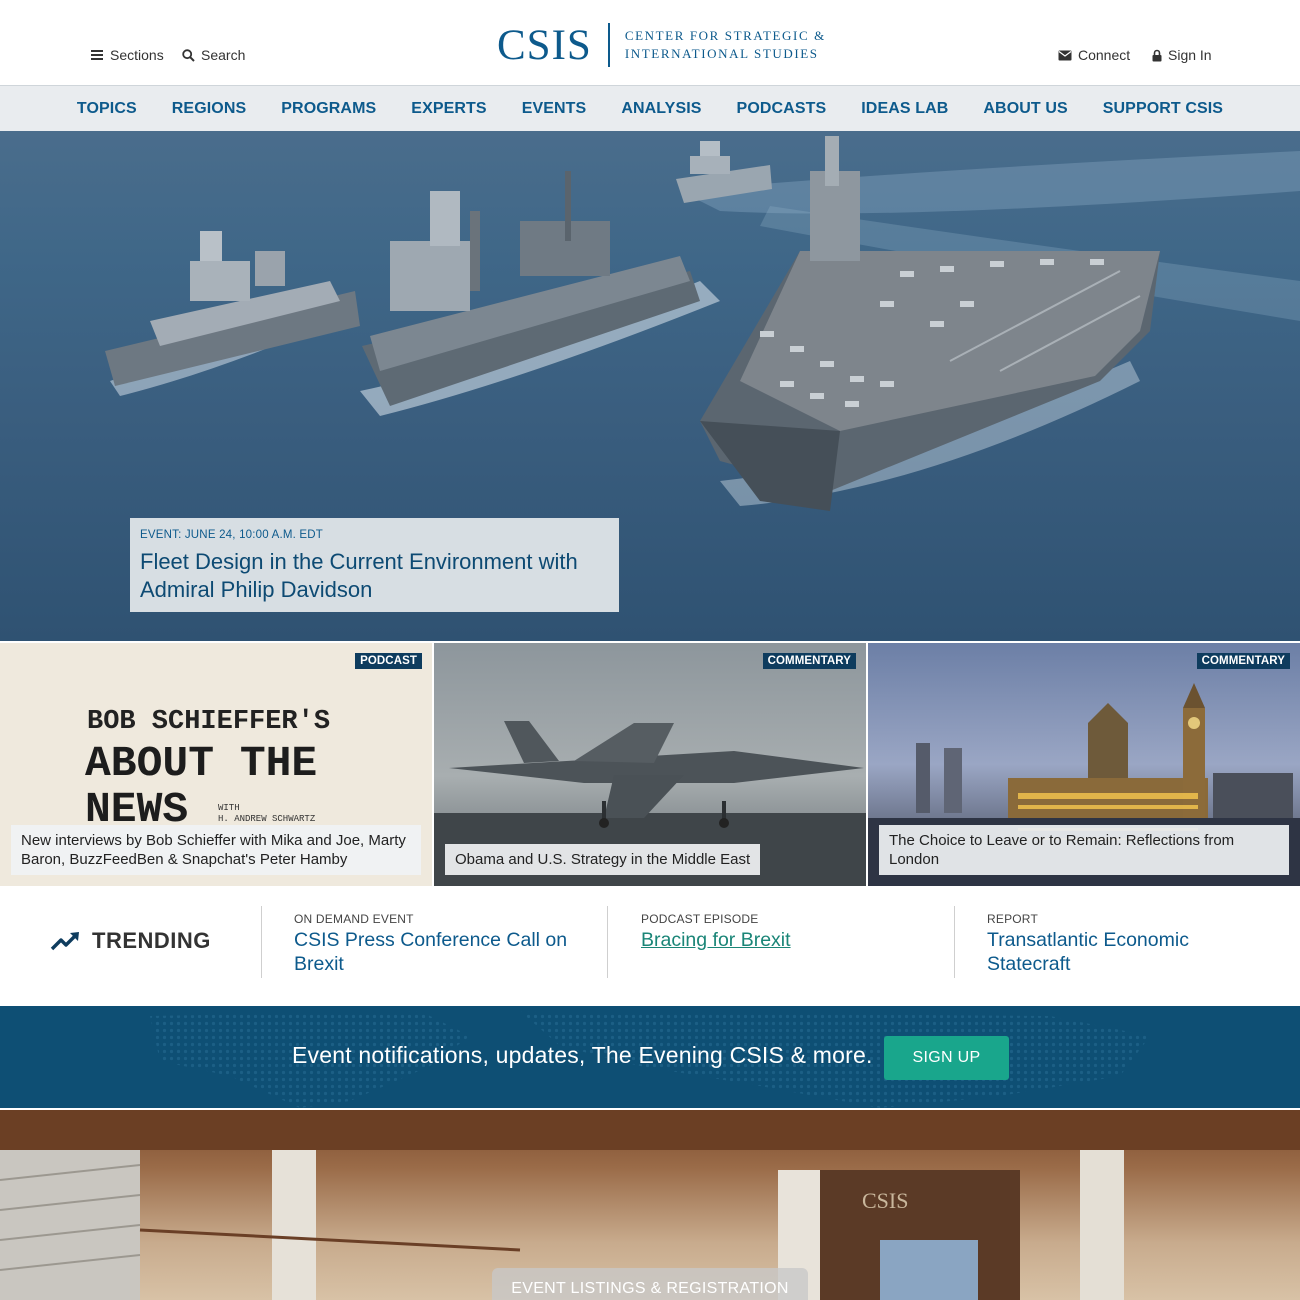 Image resolution: width=1300 pixels, height=1300 pixels. I want to click on trending-link: CSIS Press Conference Call on Brexit, so click(439, 952).